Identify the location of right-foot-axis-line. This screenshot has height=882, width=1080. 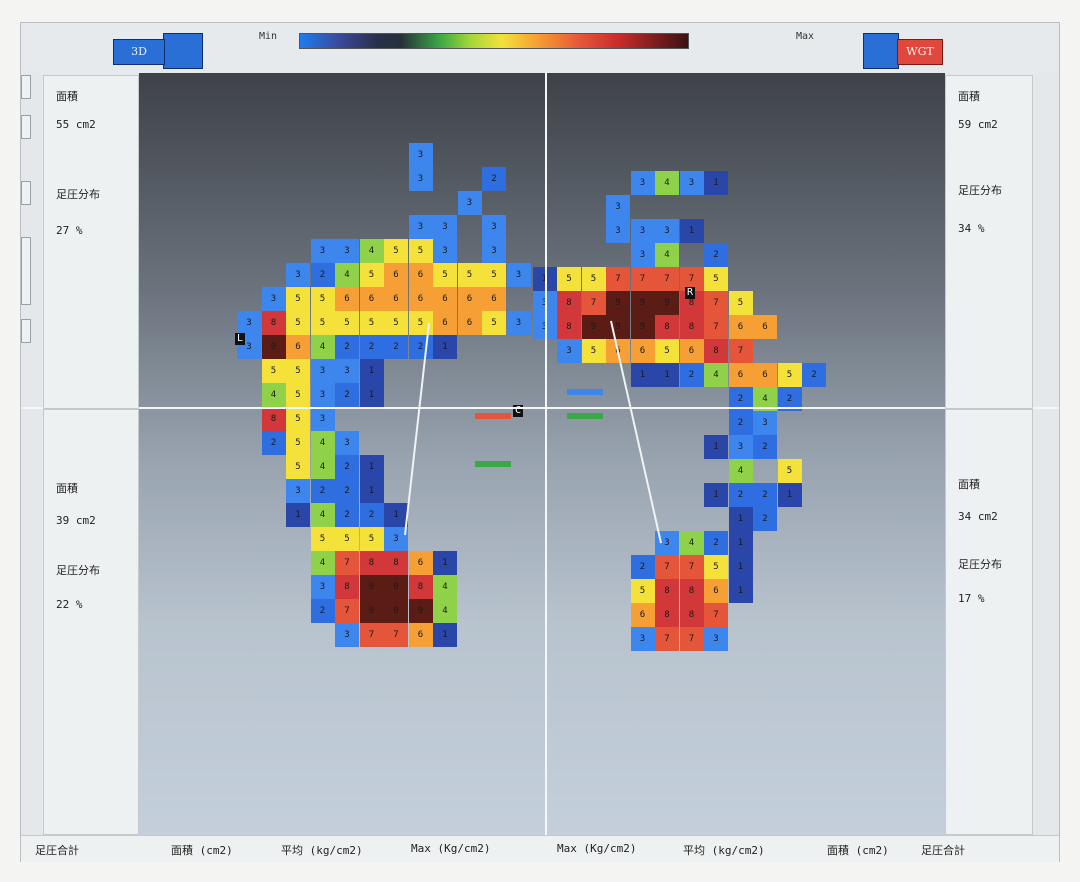
(636, 432).